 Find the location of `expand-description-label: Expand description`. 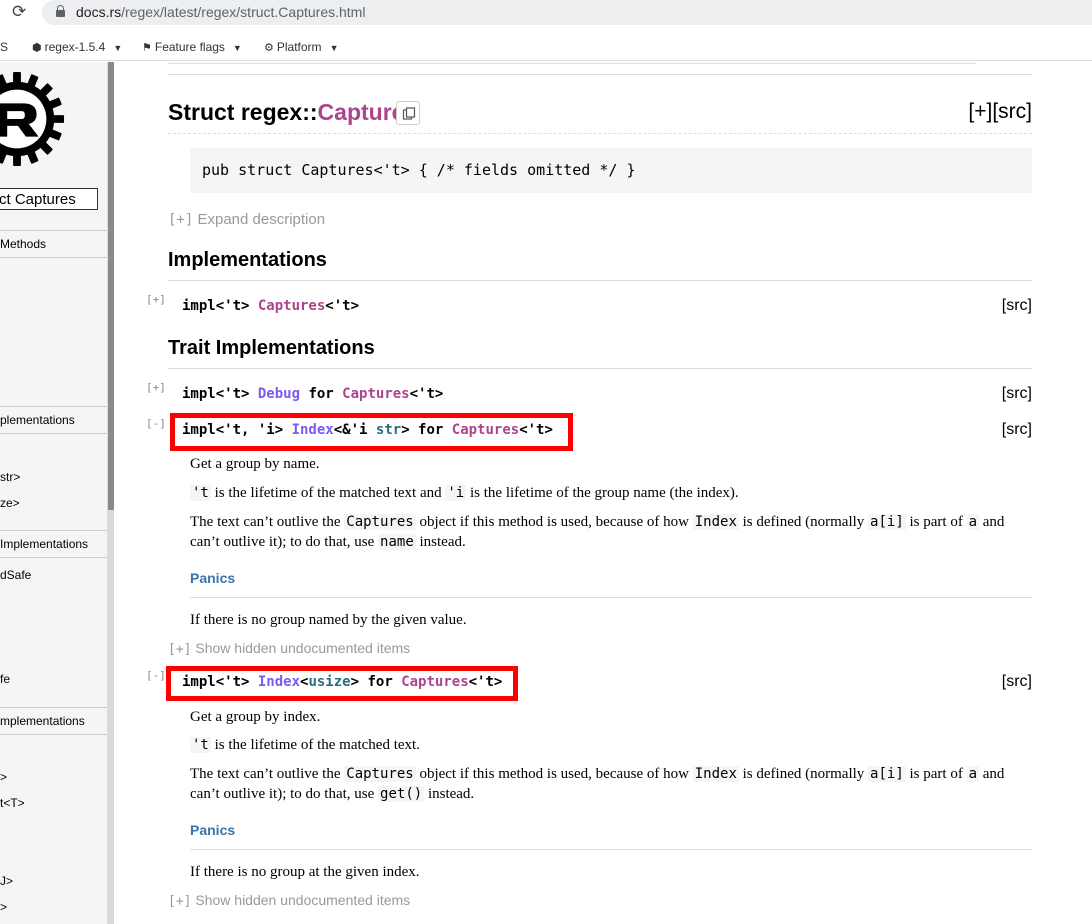

expand-description-label: Expand description is located at coordinates (261, 219).